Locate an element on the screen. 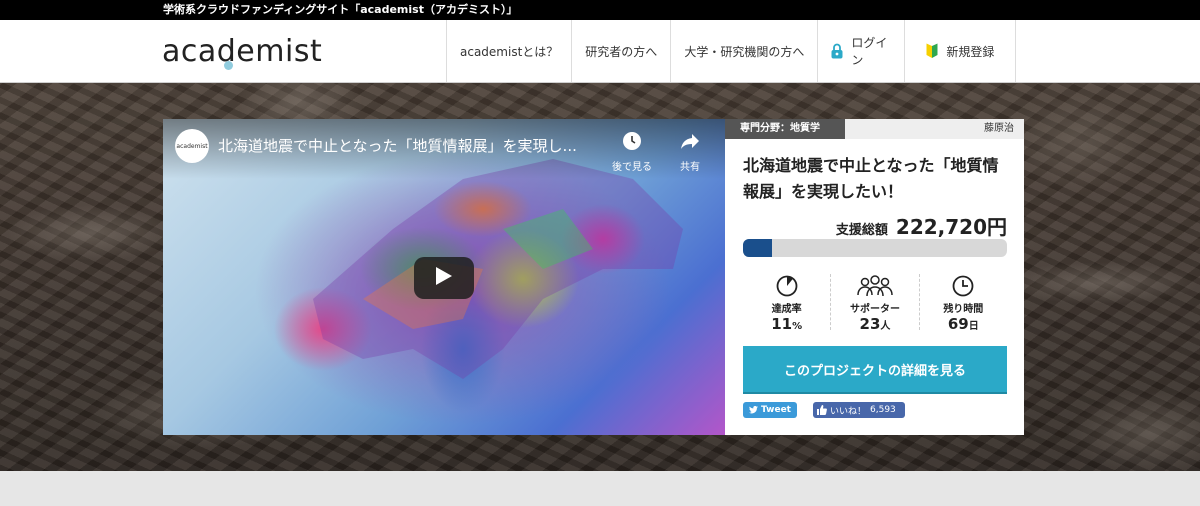 The height and width of the screenshot is (506, 1200). share-button: 共有 is located at coordinates (690, 152).